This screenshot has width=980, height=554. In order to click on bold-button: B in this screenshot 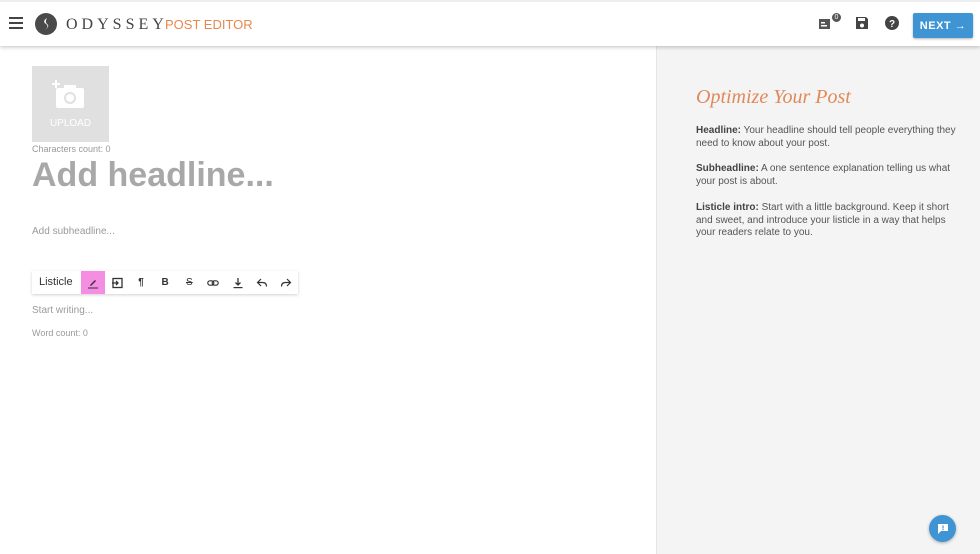, I will do `click(165, 282)`.